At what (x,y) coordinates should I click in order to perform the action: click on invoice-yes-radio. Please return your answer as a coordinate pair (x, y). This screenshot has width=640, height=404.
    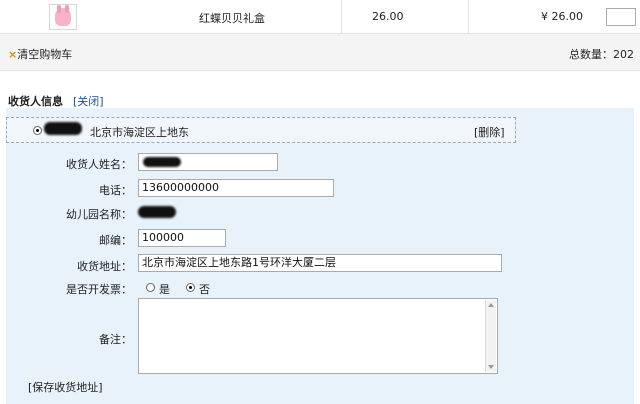
    Looking at the image, I should click on (150, 287).